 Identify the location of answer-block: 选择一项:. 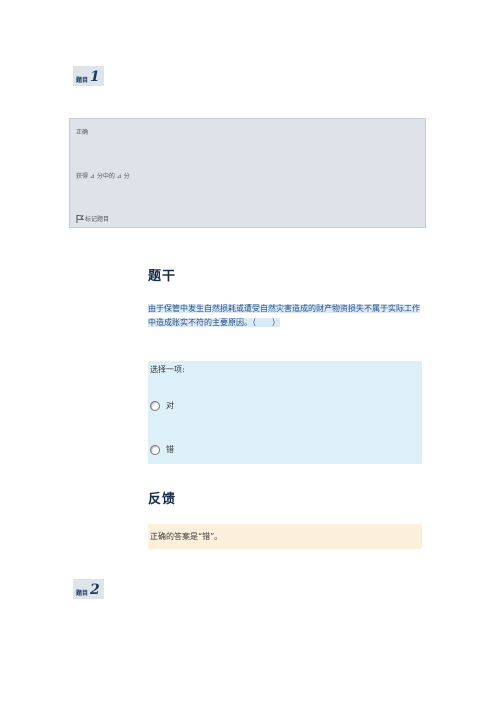
(285, 412).